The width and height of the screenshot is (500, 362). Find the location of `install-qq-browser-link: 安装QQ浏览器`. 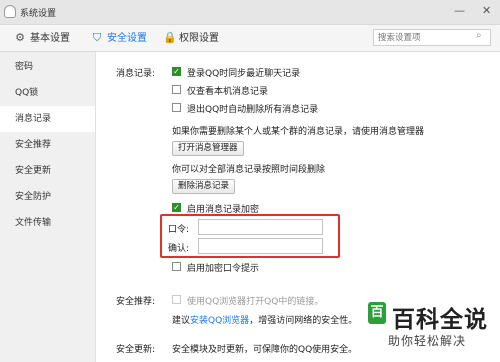

install-qq-browser-link: 安装QQ浏览器 is located at coordinates (219, 321).